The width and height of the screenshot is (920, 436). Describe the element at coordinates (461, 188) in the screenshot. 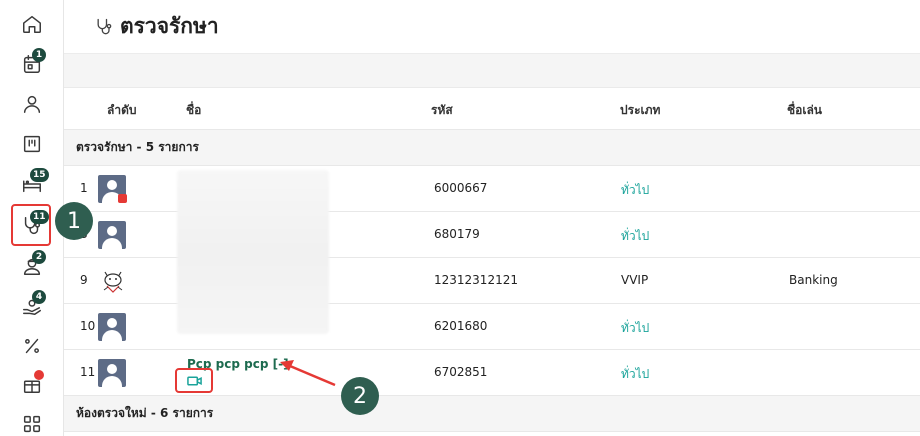

I see `row-code: 6000667` at that location.